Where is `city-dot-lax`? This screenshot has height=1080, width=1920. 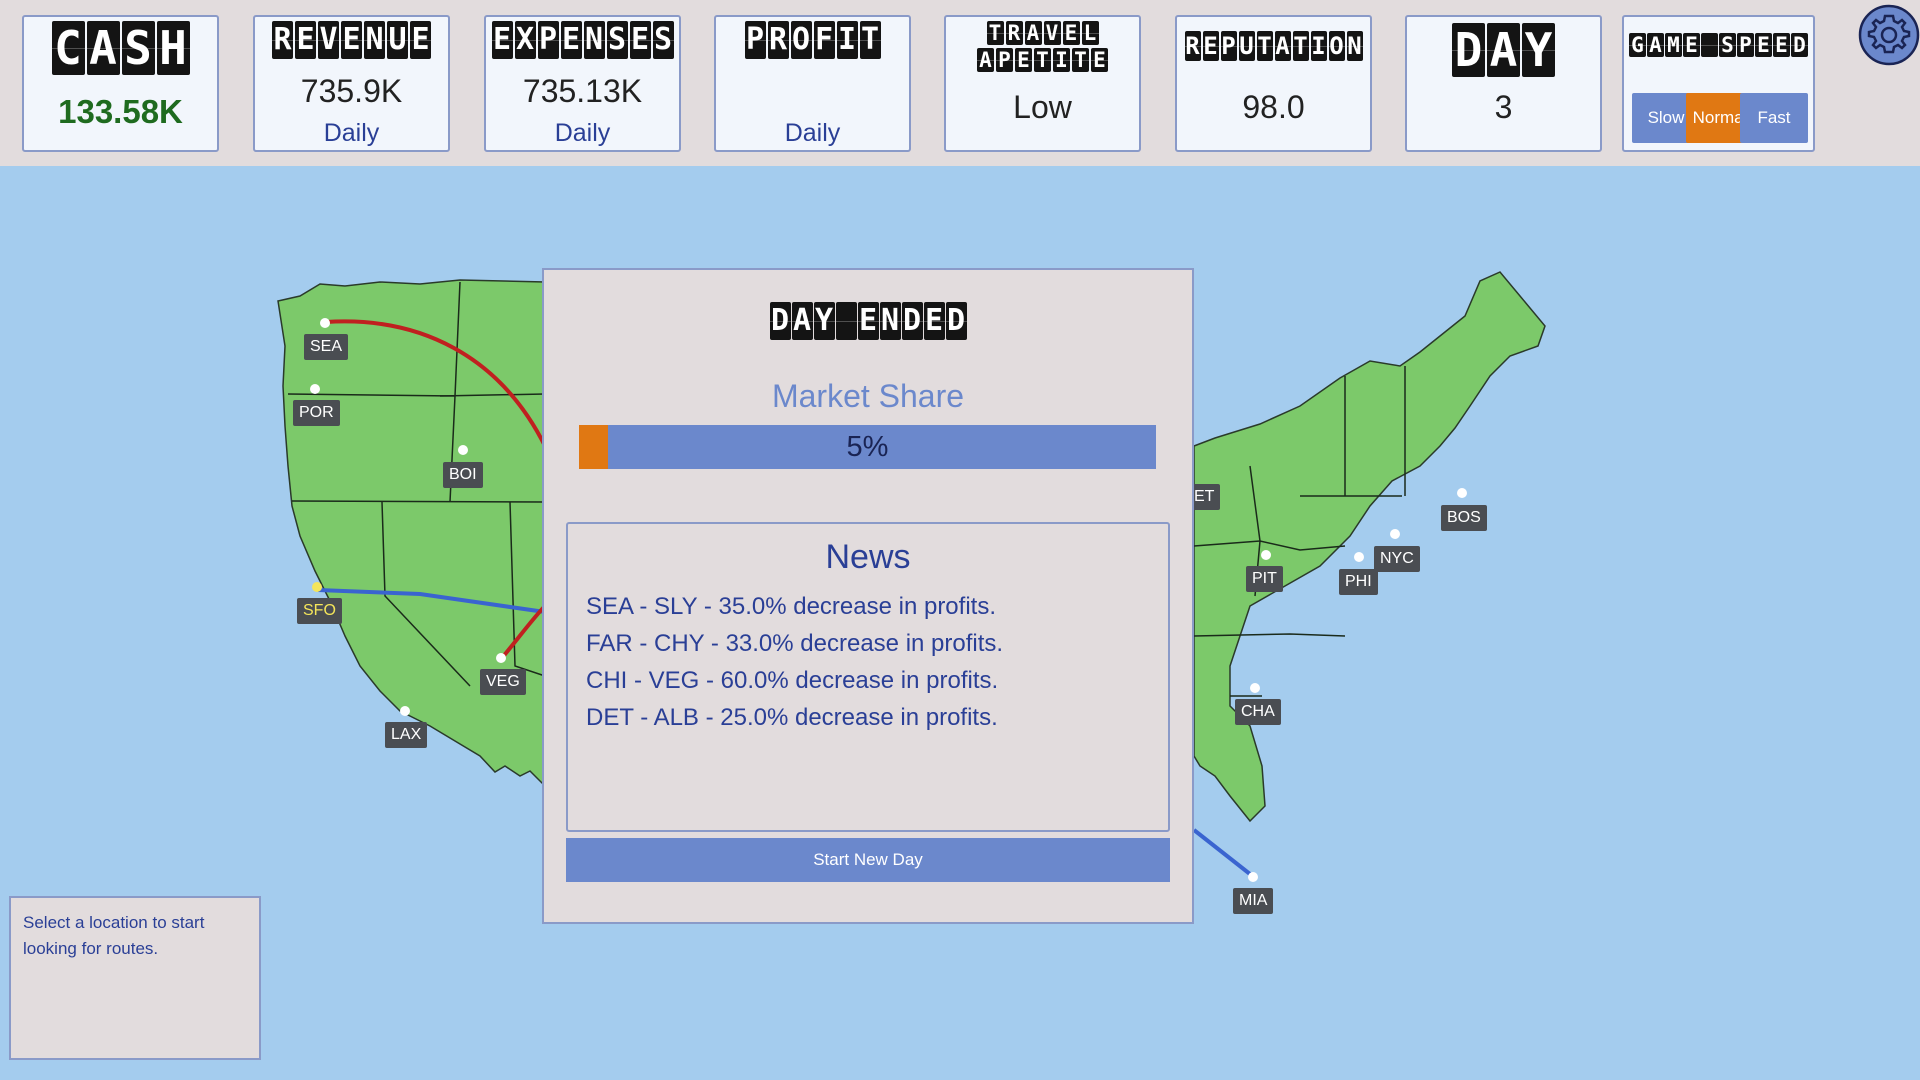 city-dot-lax is located at coordinates (405, 711).